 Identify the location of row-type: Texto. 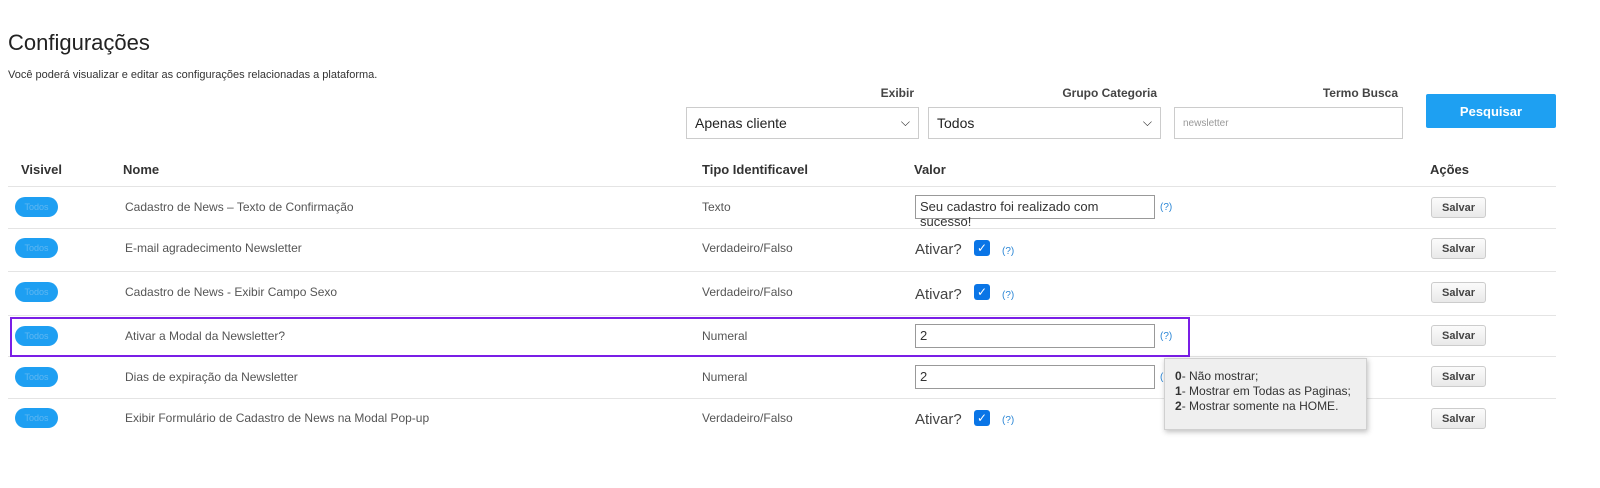
(716, 207).